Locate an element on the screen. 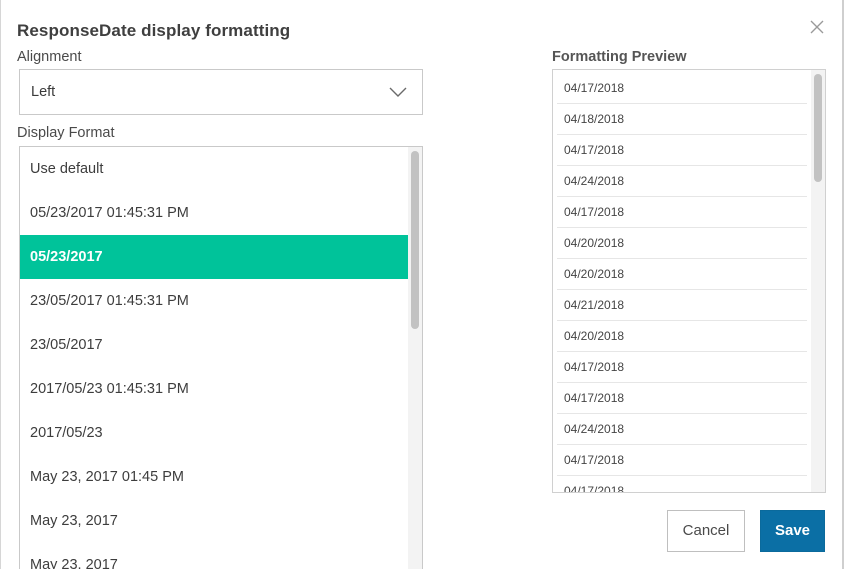 The height and width of the screenshot is (569, 844). alignment-label: Alignment is located at coordinates (49, 57).